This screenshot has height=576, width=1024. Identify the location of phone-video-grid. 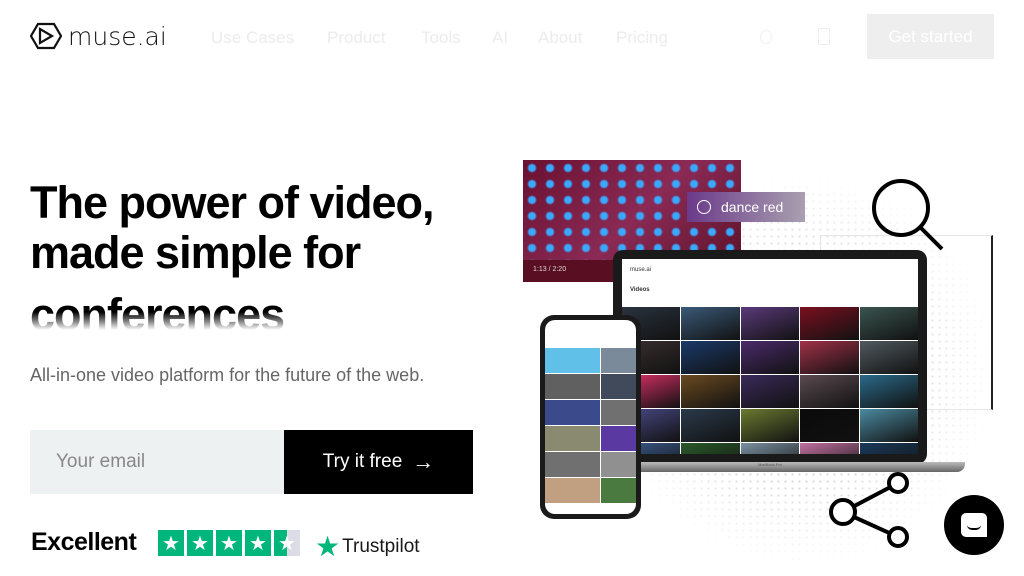
(590, 425).